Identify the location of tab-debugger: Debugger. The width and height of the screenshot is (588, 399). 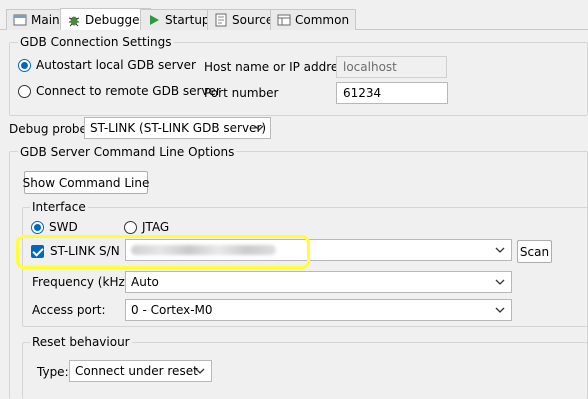
(106, 19).